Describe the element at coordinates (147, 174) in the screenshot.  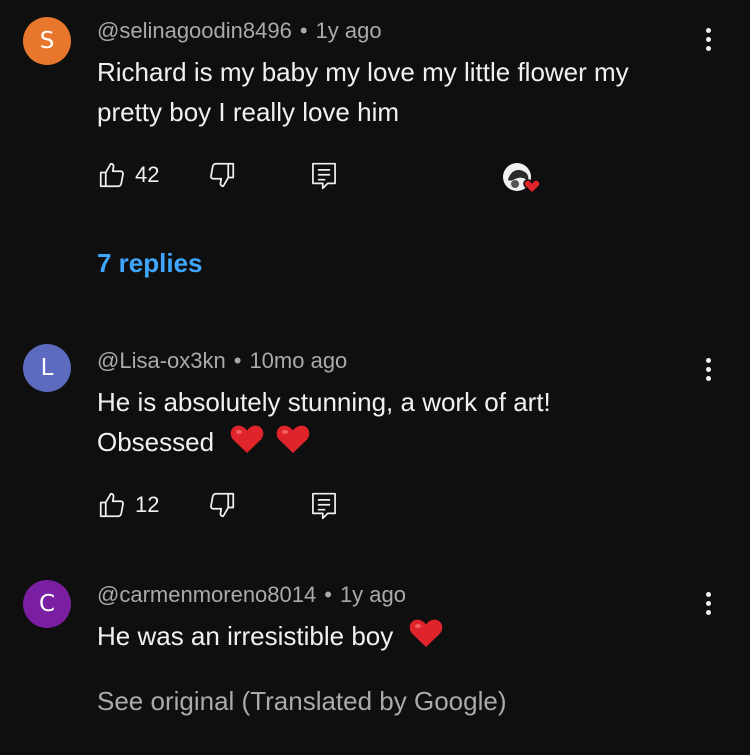
I see `like-count: 42` at that location.